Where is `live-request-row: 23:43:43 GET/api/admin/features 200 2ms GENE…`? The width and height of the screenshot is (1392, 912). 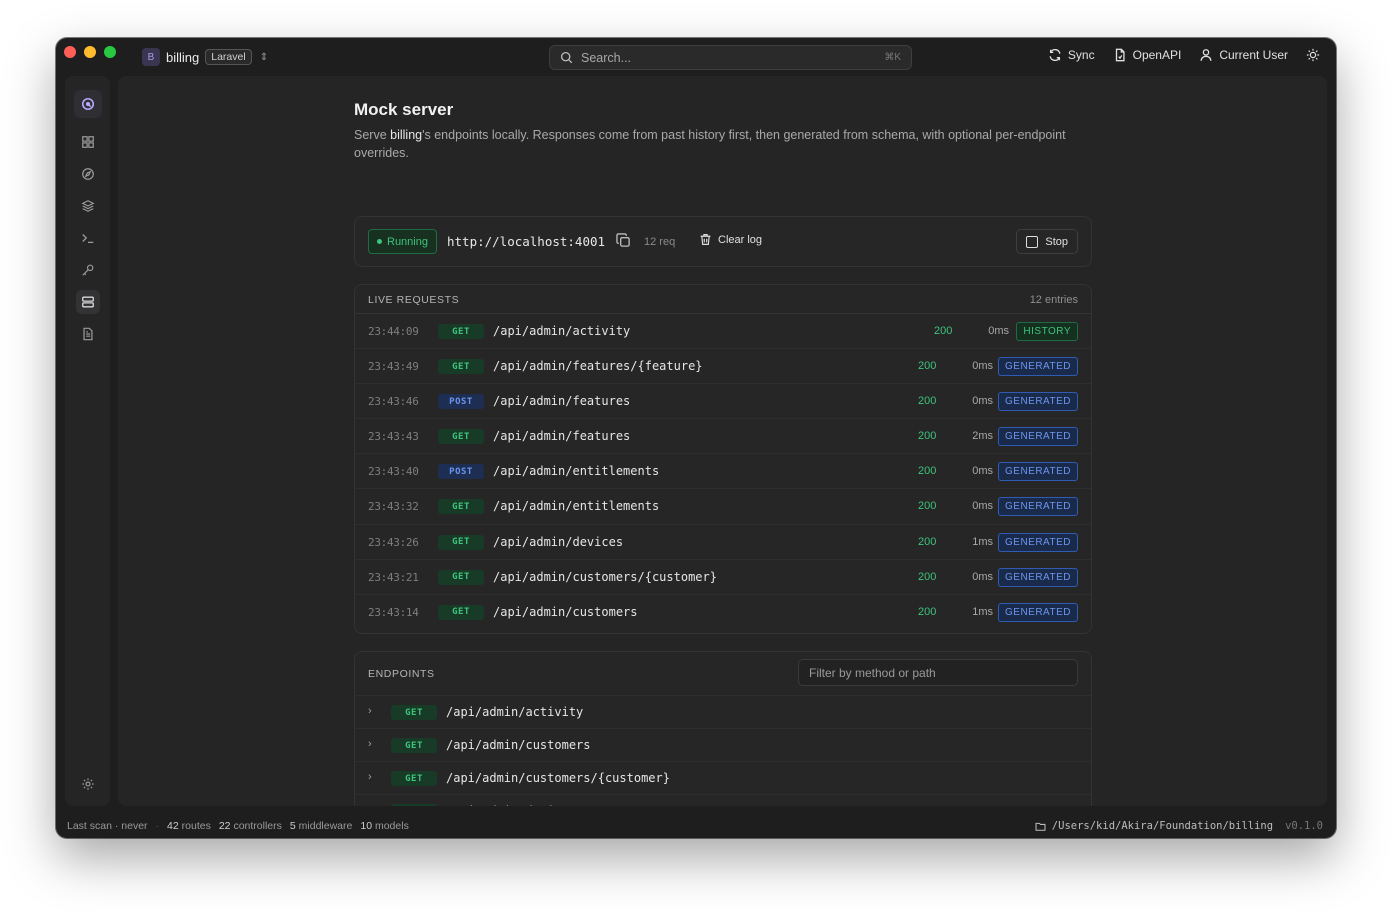 live-request-row: 23:43:43 GET/api/admin/features 200 2ms GENE… is located at coordinates (723, 437).